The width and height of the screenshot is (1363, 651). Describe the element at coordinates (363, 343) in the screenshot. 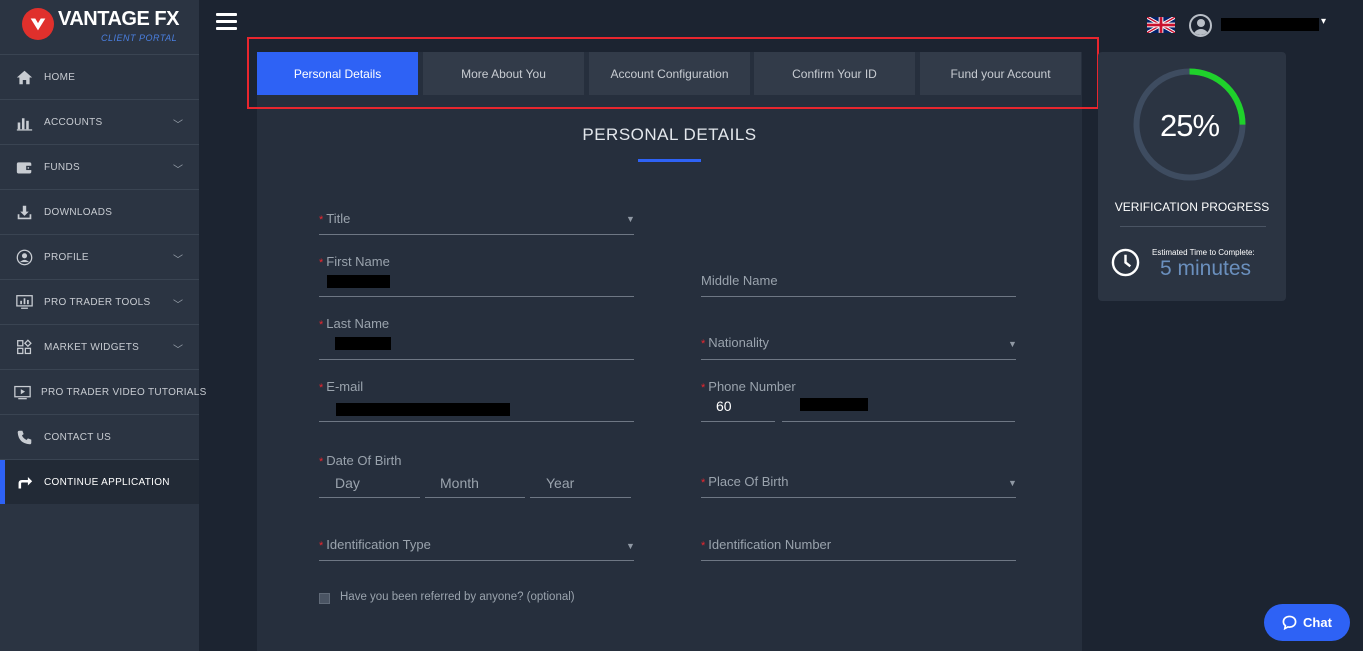

I see `last-name-value-redacted` at that location.